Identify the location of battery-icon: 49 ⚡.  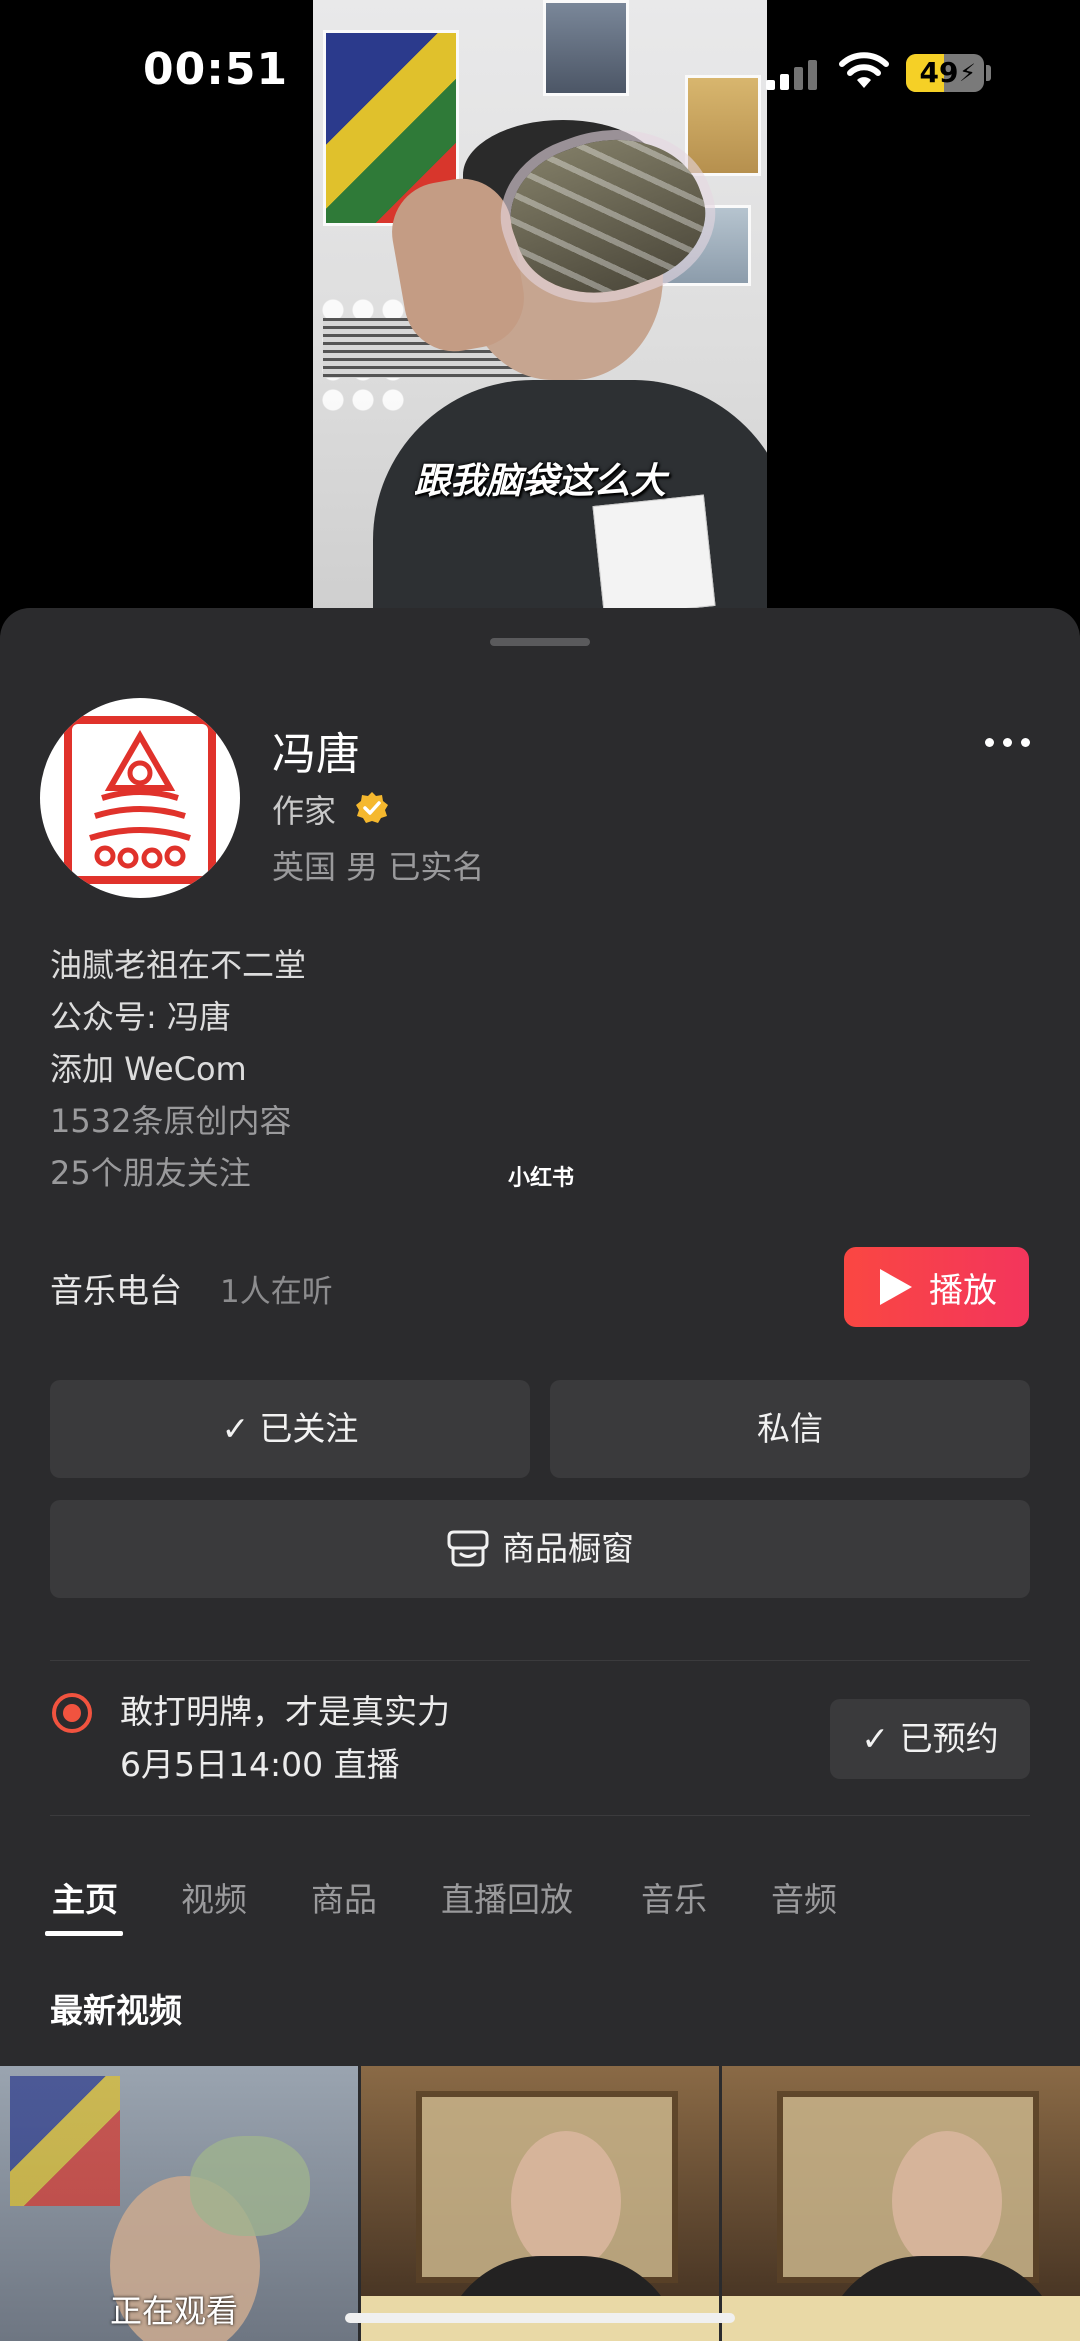
(945, 73).